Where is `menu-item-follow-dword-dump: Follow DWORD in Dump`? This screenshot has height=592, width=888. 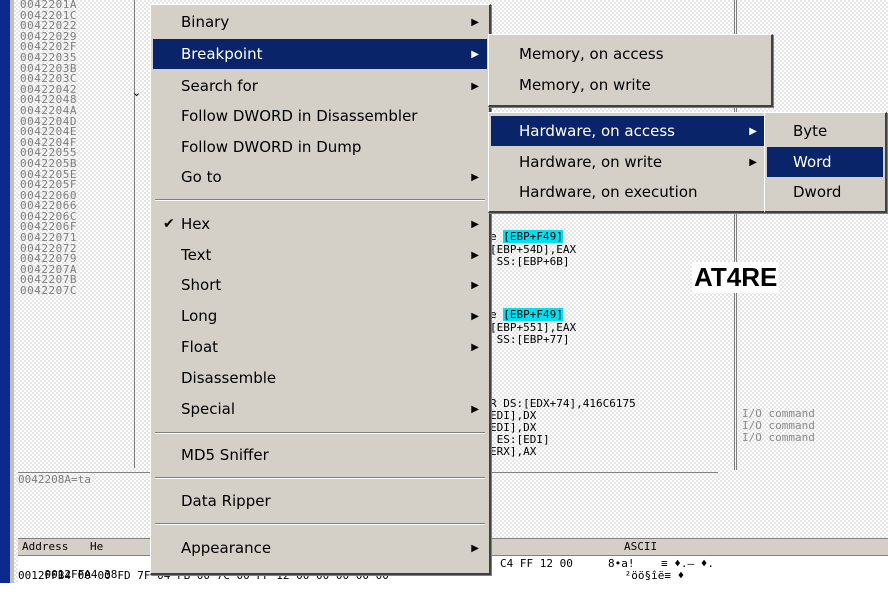 menu-item-follow-dword-dump: Follow DWORD in Dump is located at coordinates (320, 147).